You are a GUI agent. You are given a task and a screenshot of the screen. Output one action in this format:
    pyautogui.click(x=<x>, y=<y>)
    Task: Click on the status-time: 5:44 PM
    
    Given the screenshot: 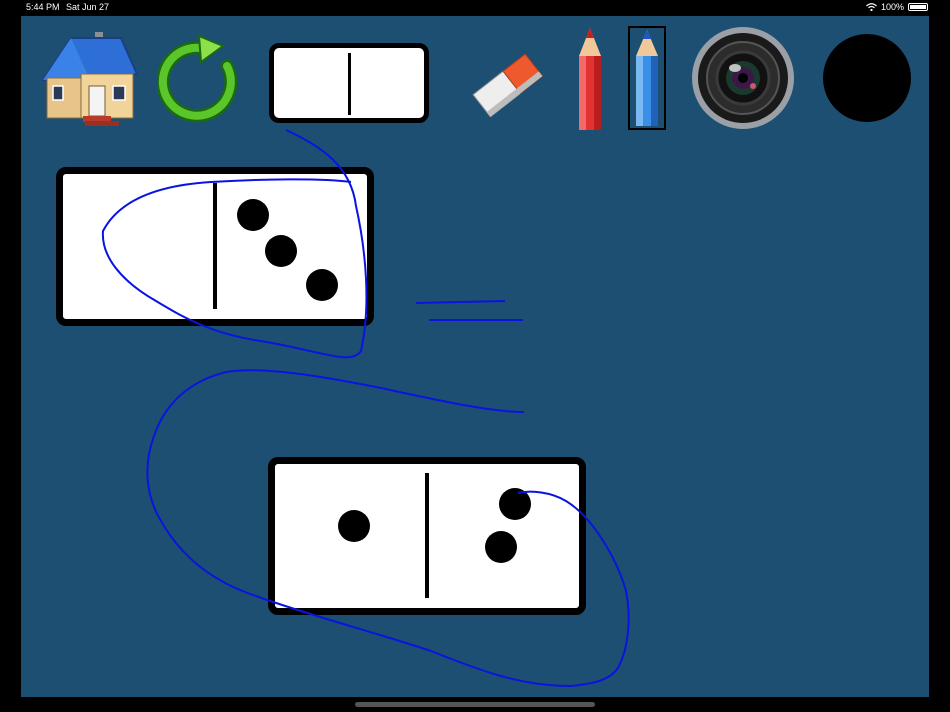 What is the action you would take?
    pyautogui.click(x=43, y=7)
    